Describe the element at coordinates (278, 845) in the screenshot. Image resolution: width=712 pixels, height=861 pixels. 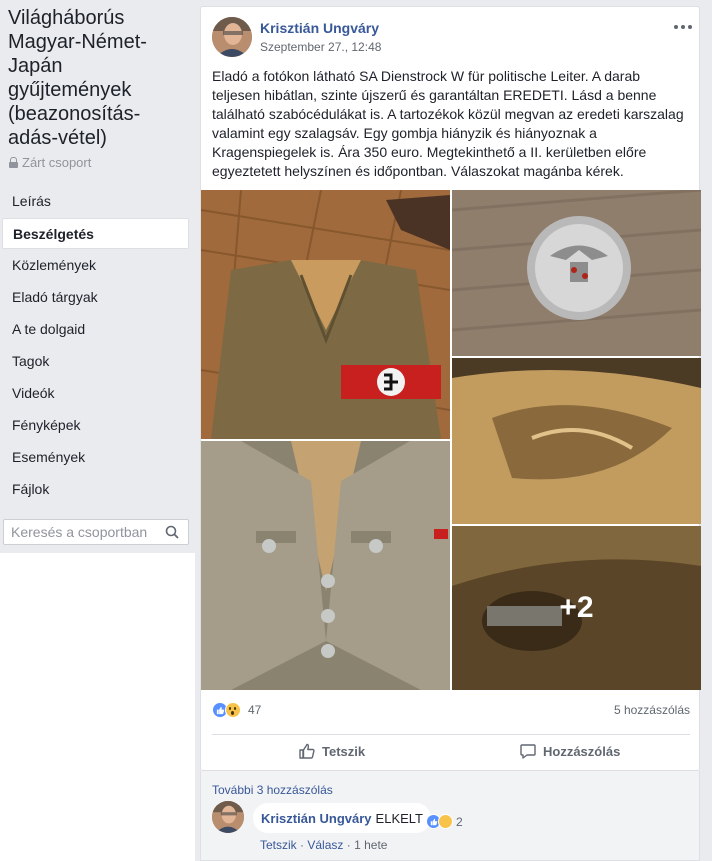
I see `comment-like-link: Tetszik` at that location.